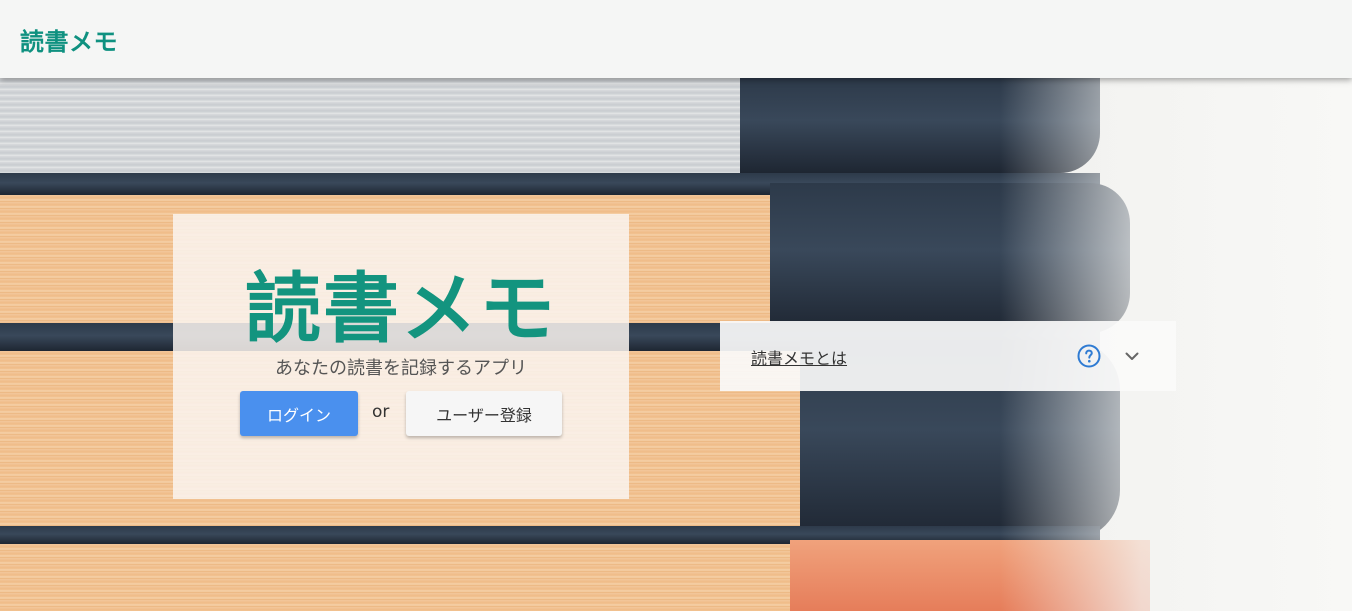  I want to click on about-expansion-panel: 読書メモとは, so click(948, 356).